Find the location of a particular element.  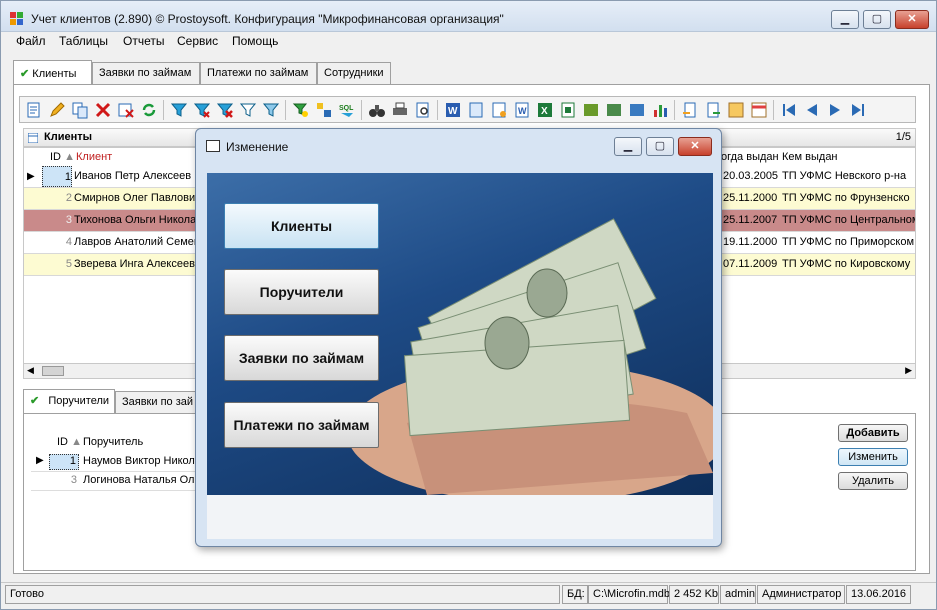

menu-file: Файл is located at coordinates (31, 41).